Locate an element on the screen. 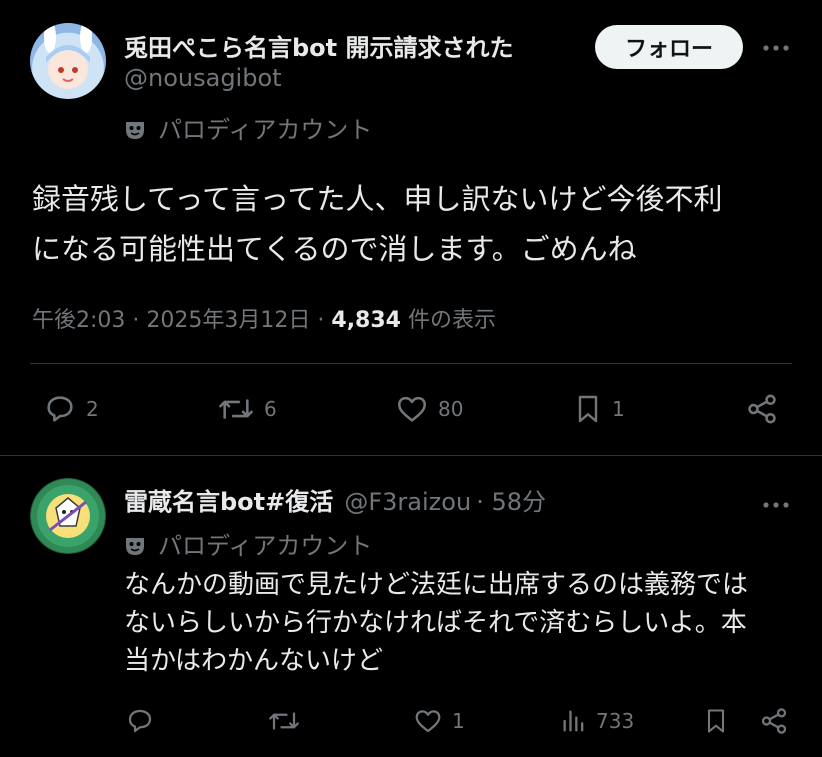  reply-like-button: 1 is located at coordinates (438, 721).